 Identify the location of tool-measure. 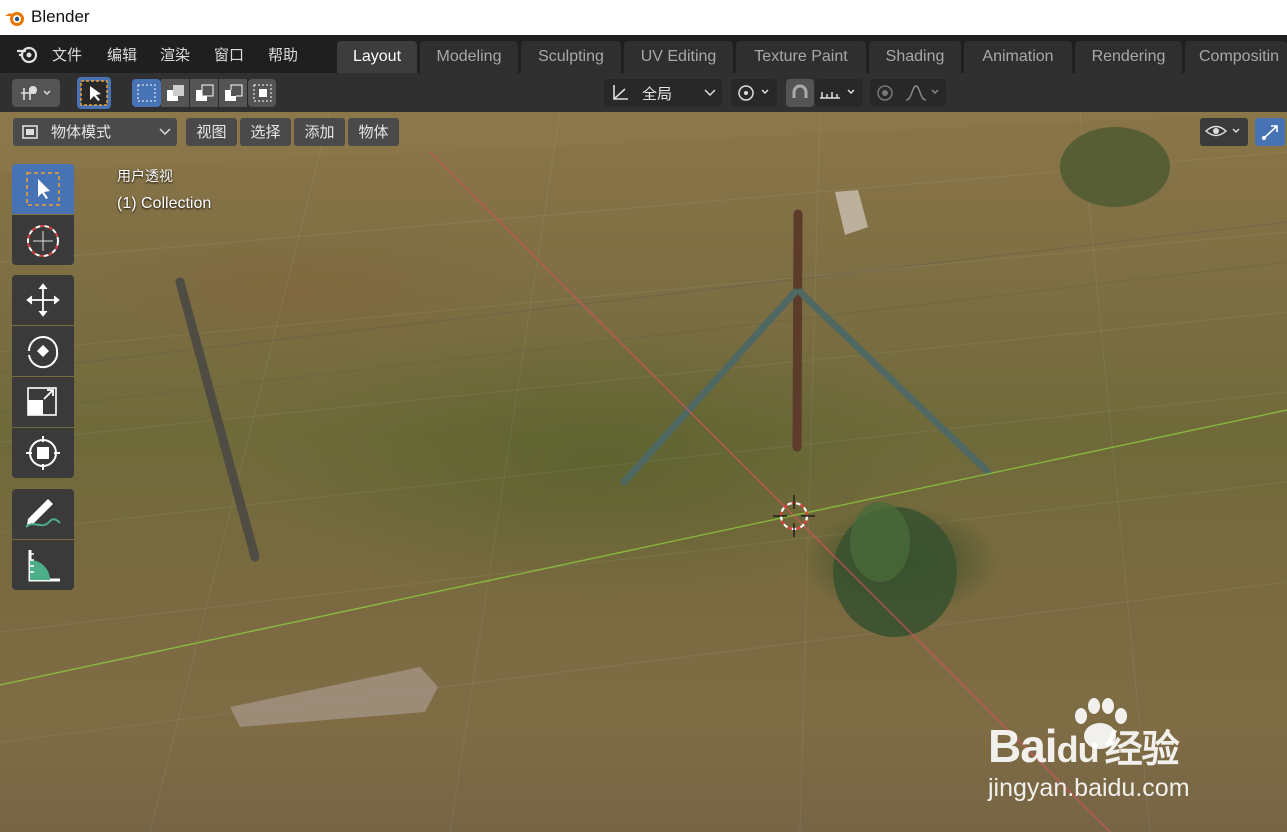
(43, 565).